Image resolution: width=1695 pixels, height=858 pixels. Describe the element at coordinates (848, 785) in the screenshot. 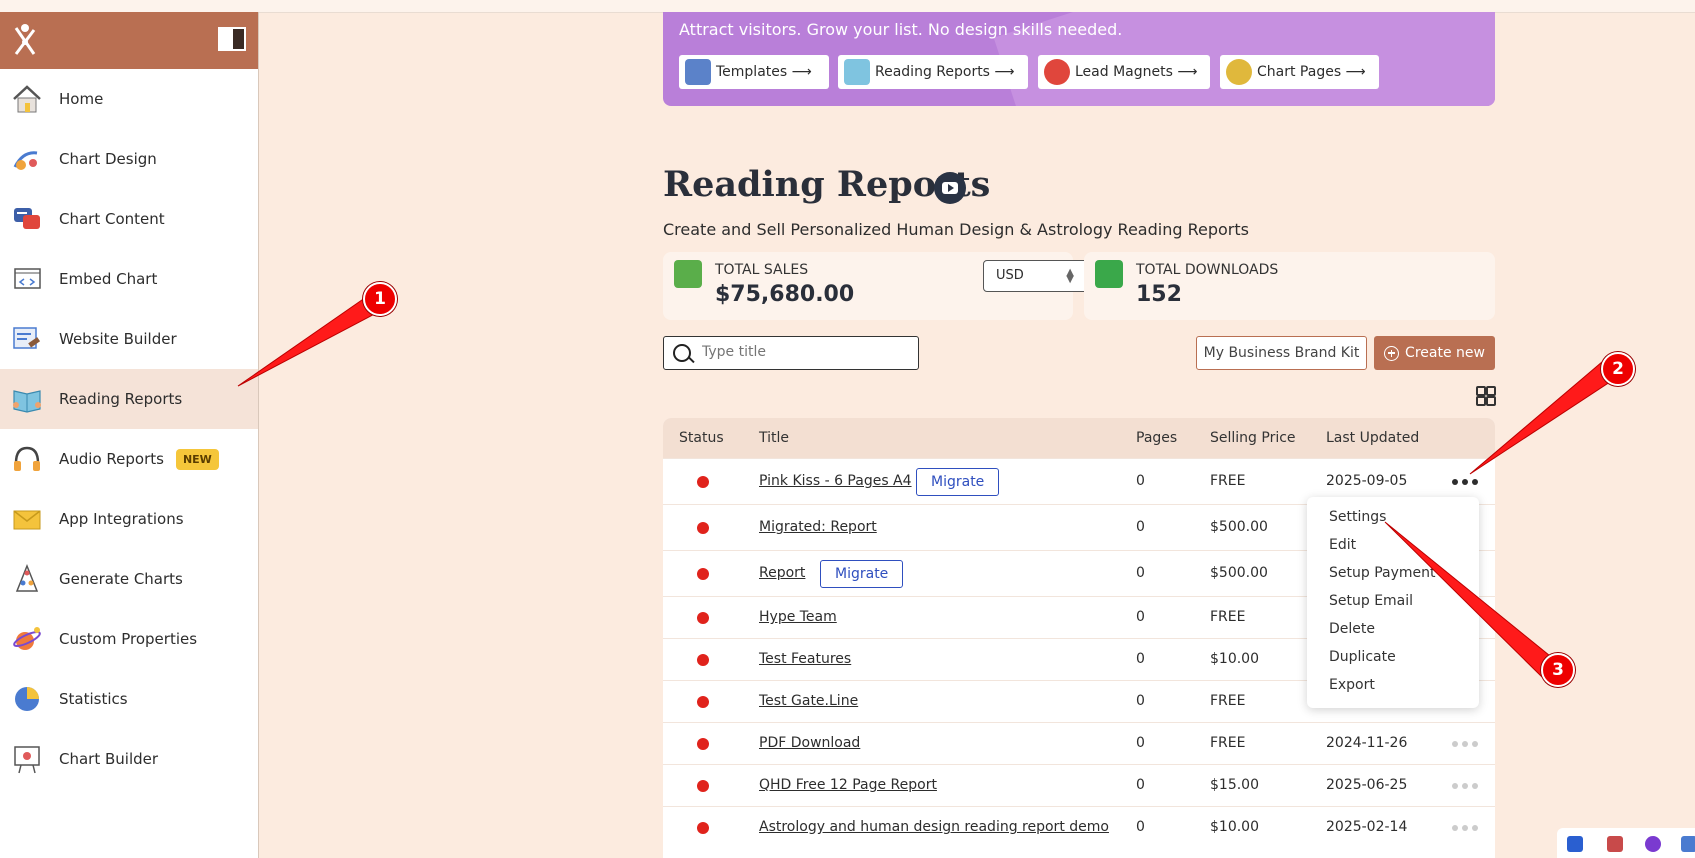

I see `report-title-link: QHD Free 12 Page Report` at that location.